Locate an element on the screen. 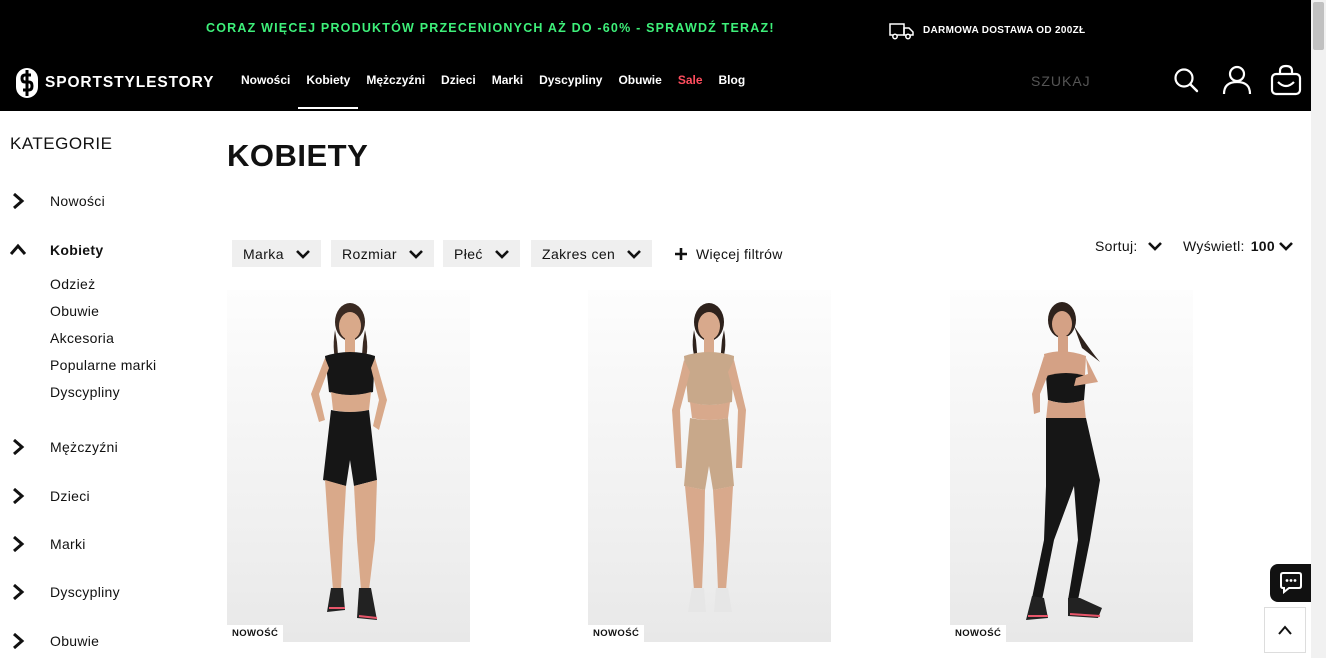 The width and height of the screenshot is (1326, 658). show-label: Wyświetl: is located at coordinates (1214, 246).